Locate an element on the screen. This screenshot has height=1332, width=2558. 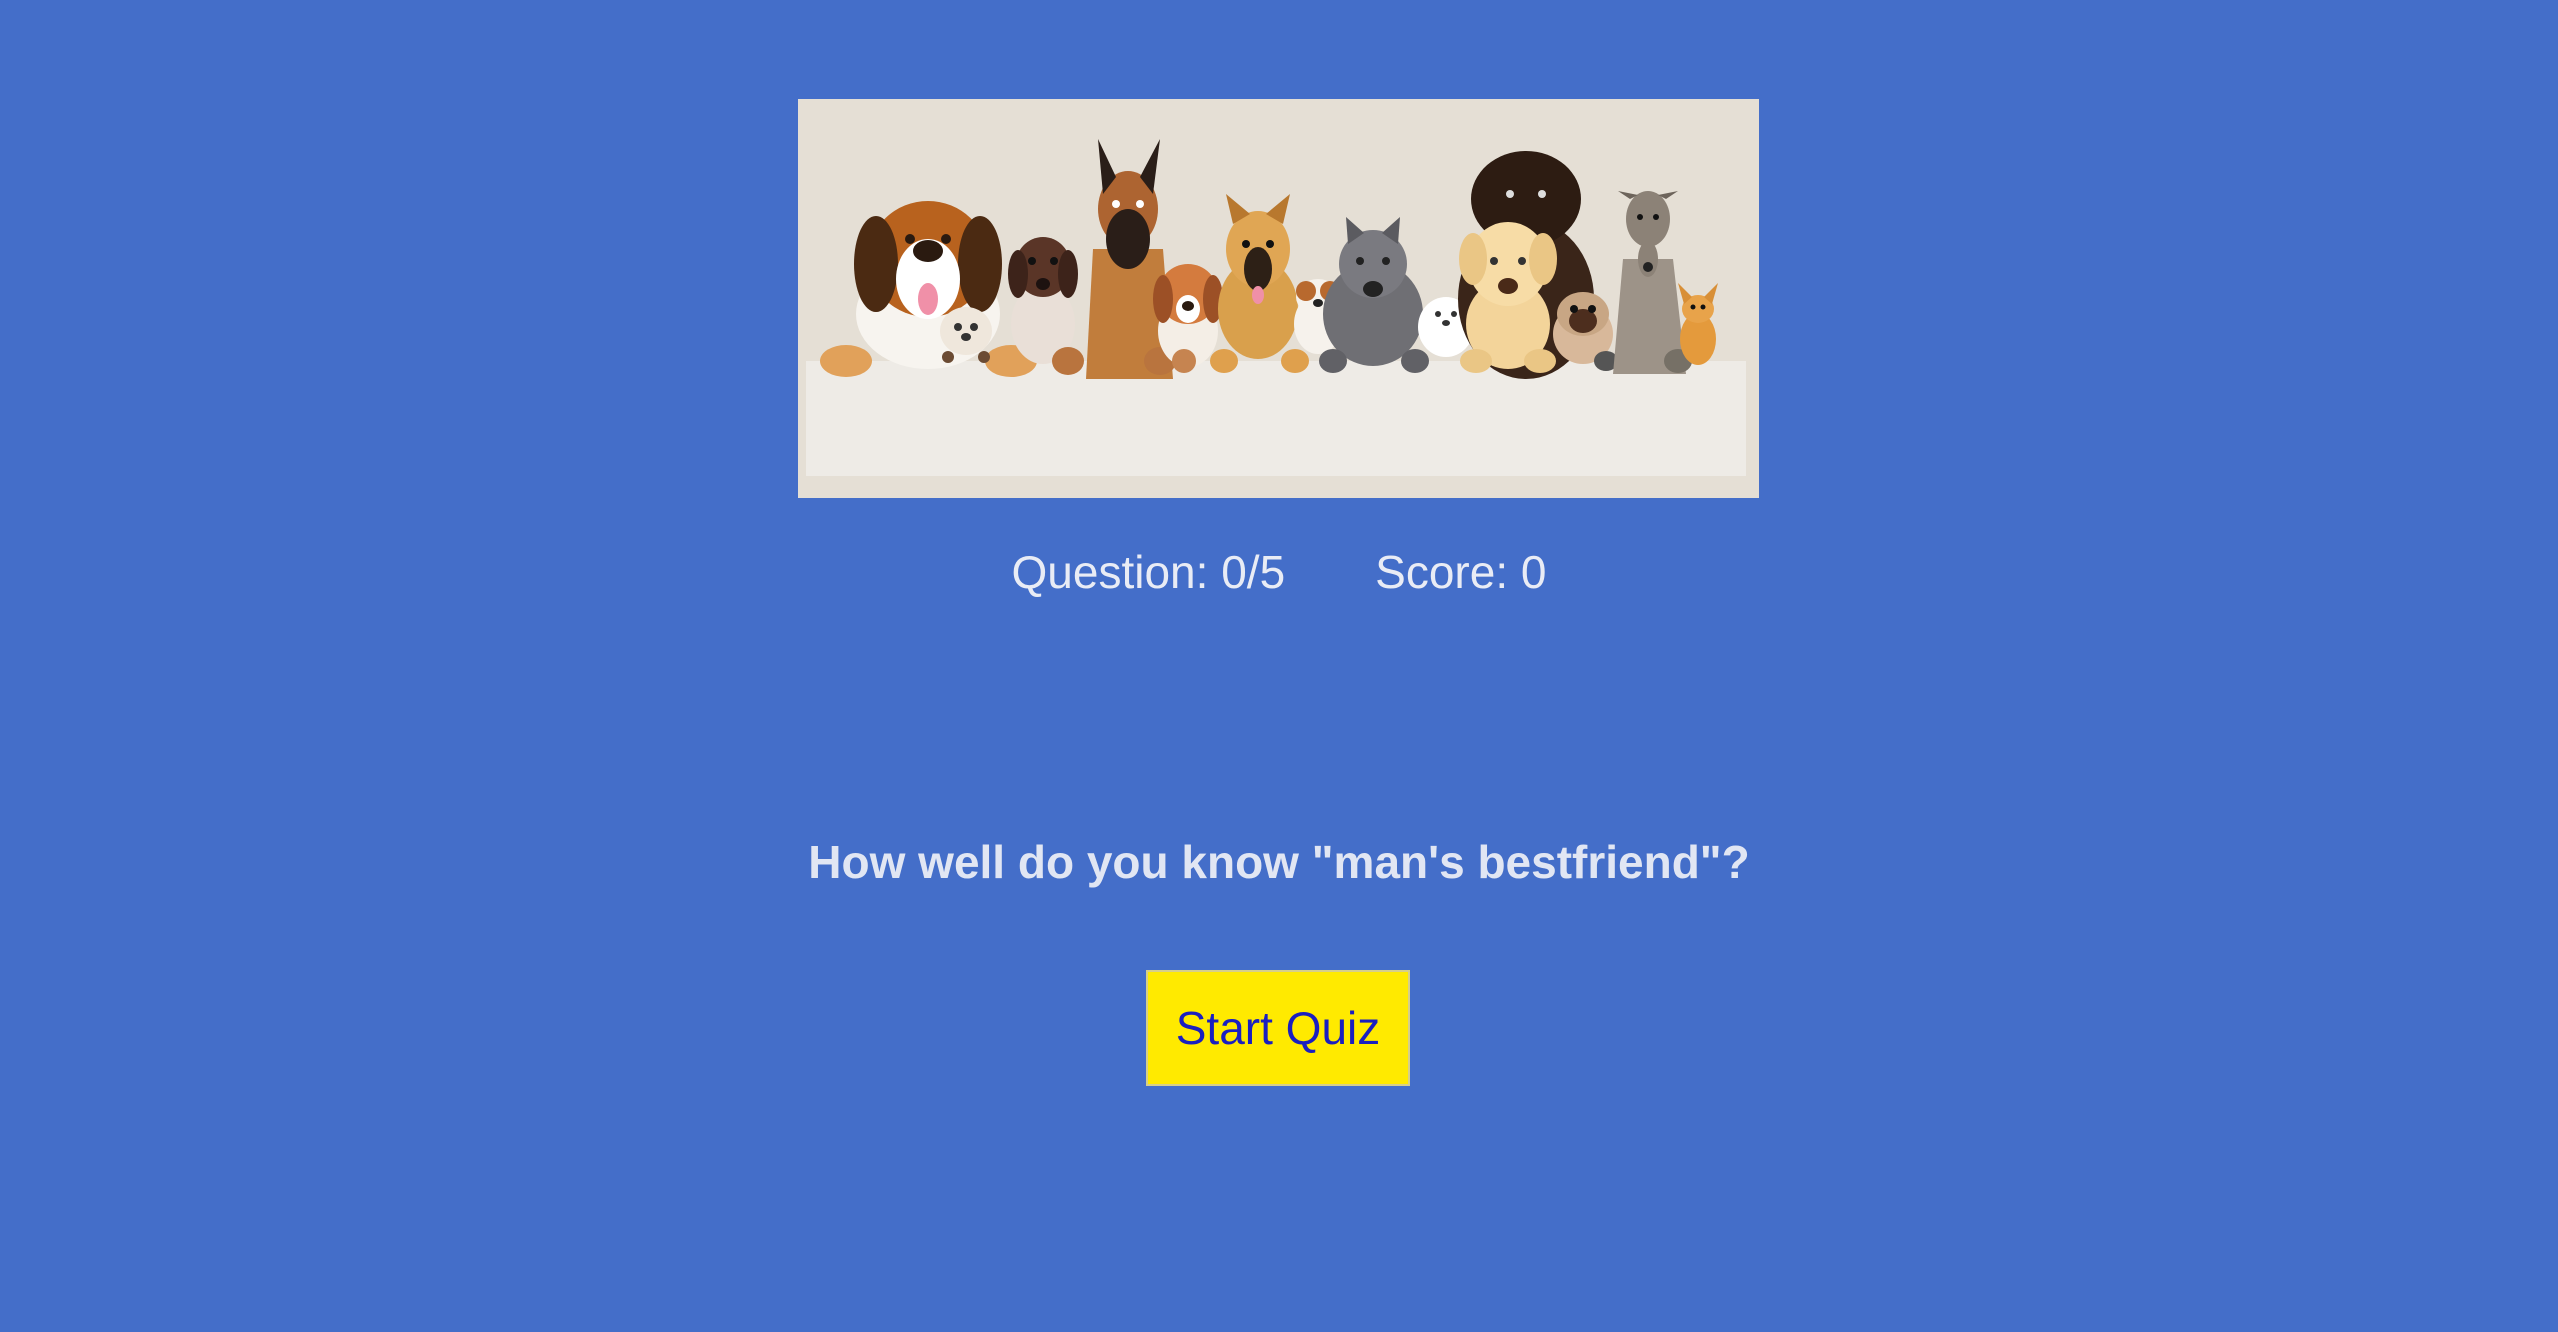
quiz-stats: Question: 0/5 Score: 0 is located at coordinates (1279, 572).